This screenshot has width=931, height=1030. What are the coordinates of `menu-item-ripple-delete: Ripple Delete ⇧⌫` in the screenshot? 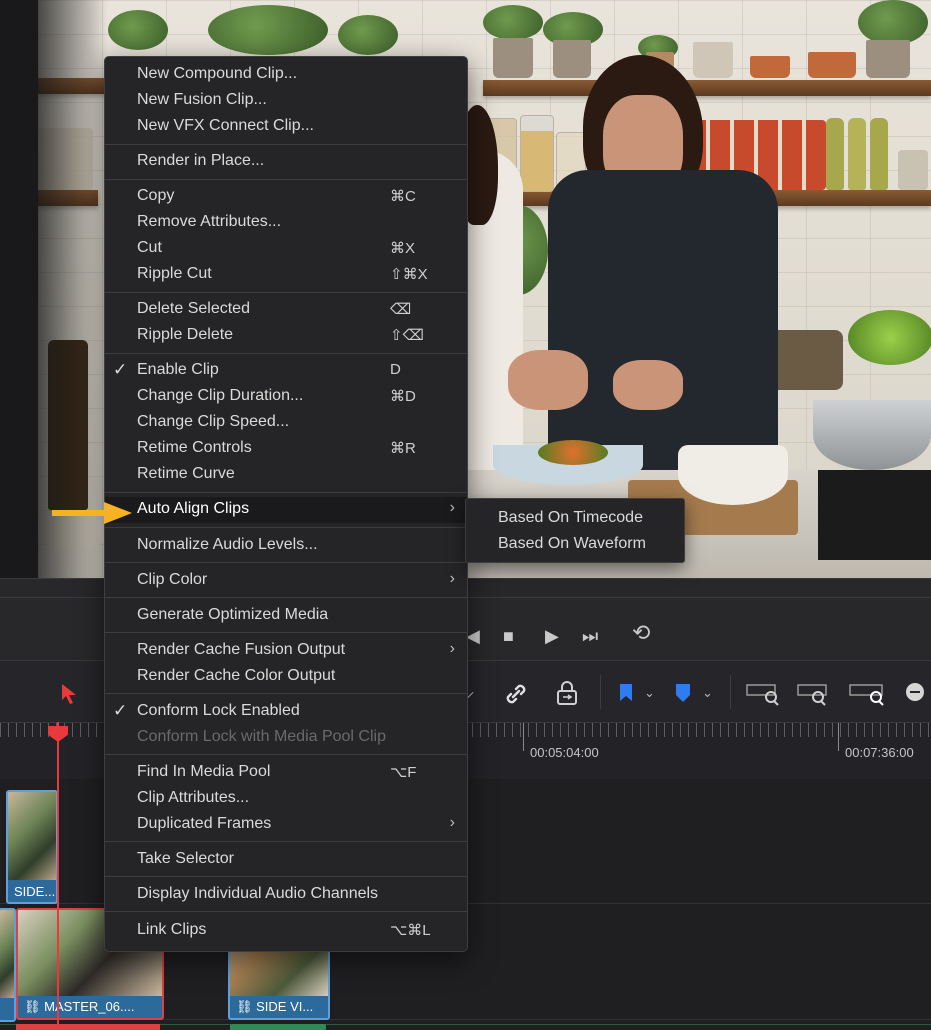 It's located at (286, 336).